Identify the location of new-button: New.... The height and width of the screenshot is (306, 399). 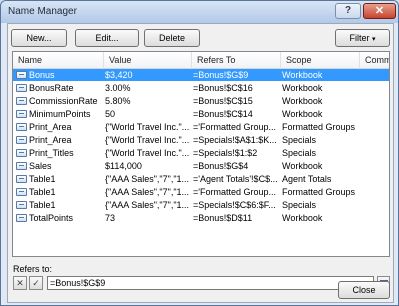
(39, 38).